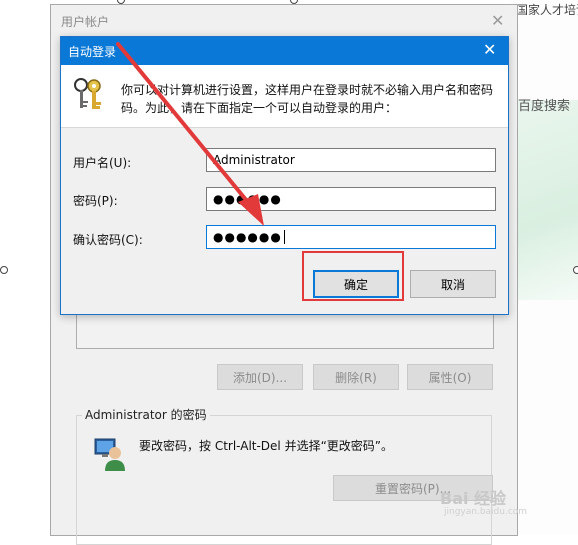 This screenshot has height=545, width=578. Describe the element at coordinates (351, 237) in the screenshot. I see `confirm-password-input: ●●●●●●` at that location.